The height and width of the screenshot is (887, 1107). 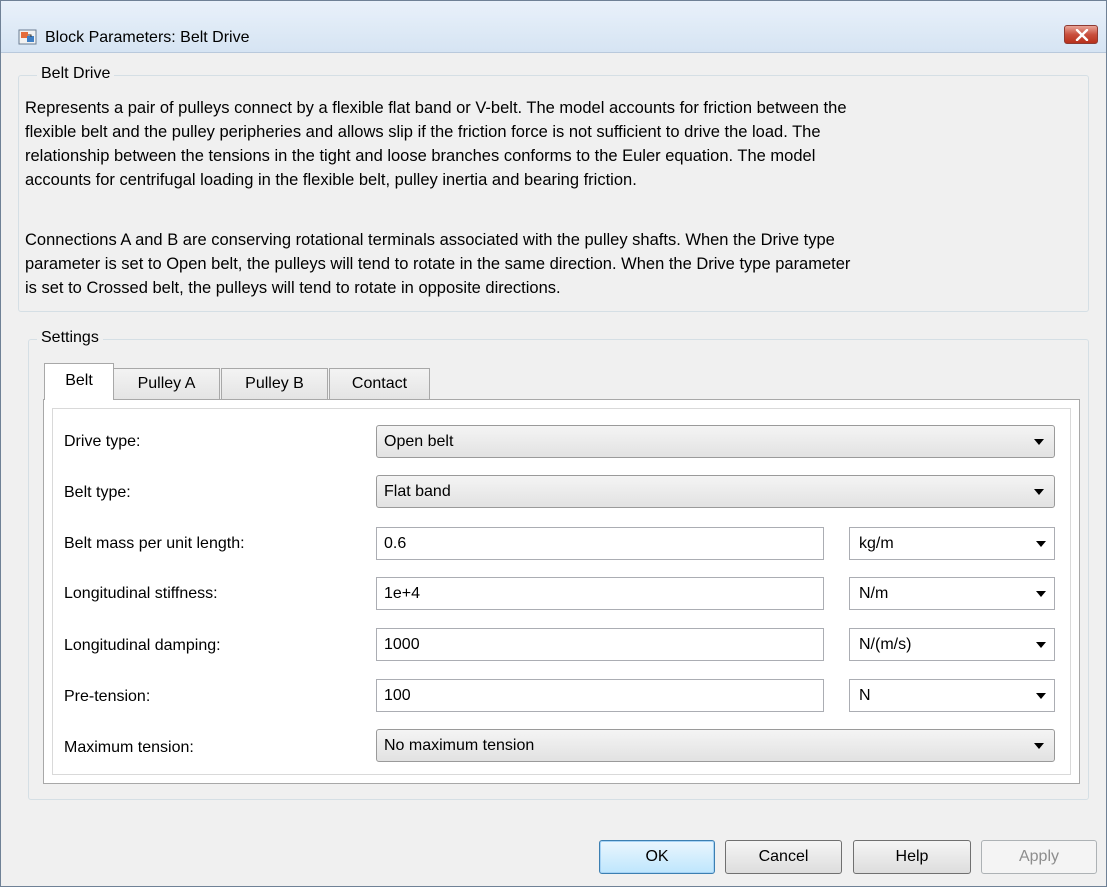 What do you see at coordinates (154, 543) in the screenshot?
I see `belt-mass-label: Belt mass per unit length:` at bounding box center [154, 543].